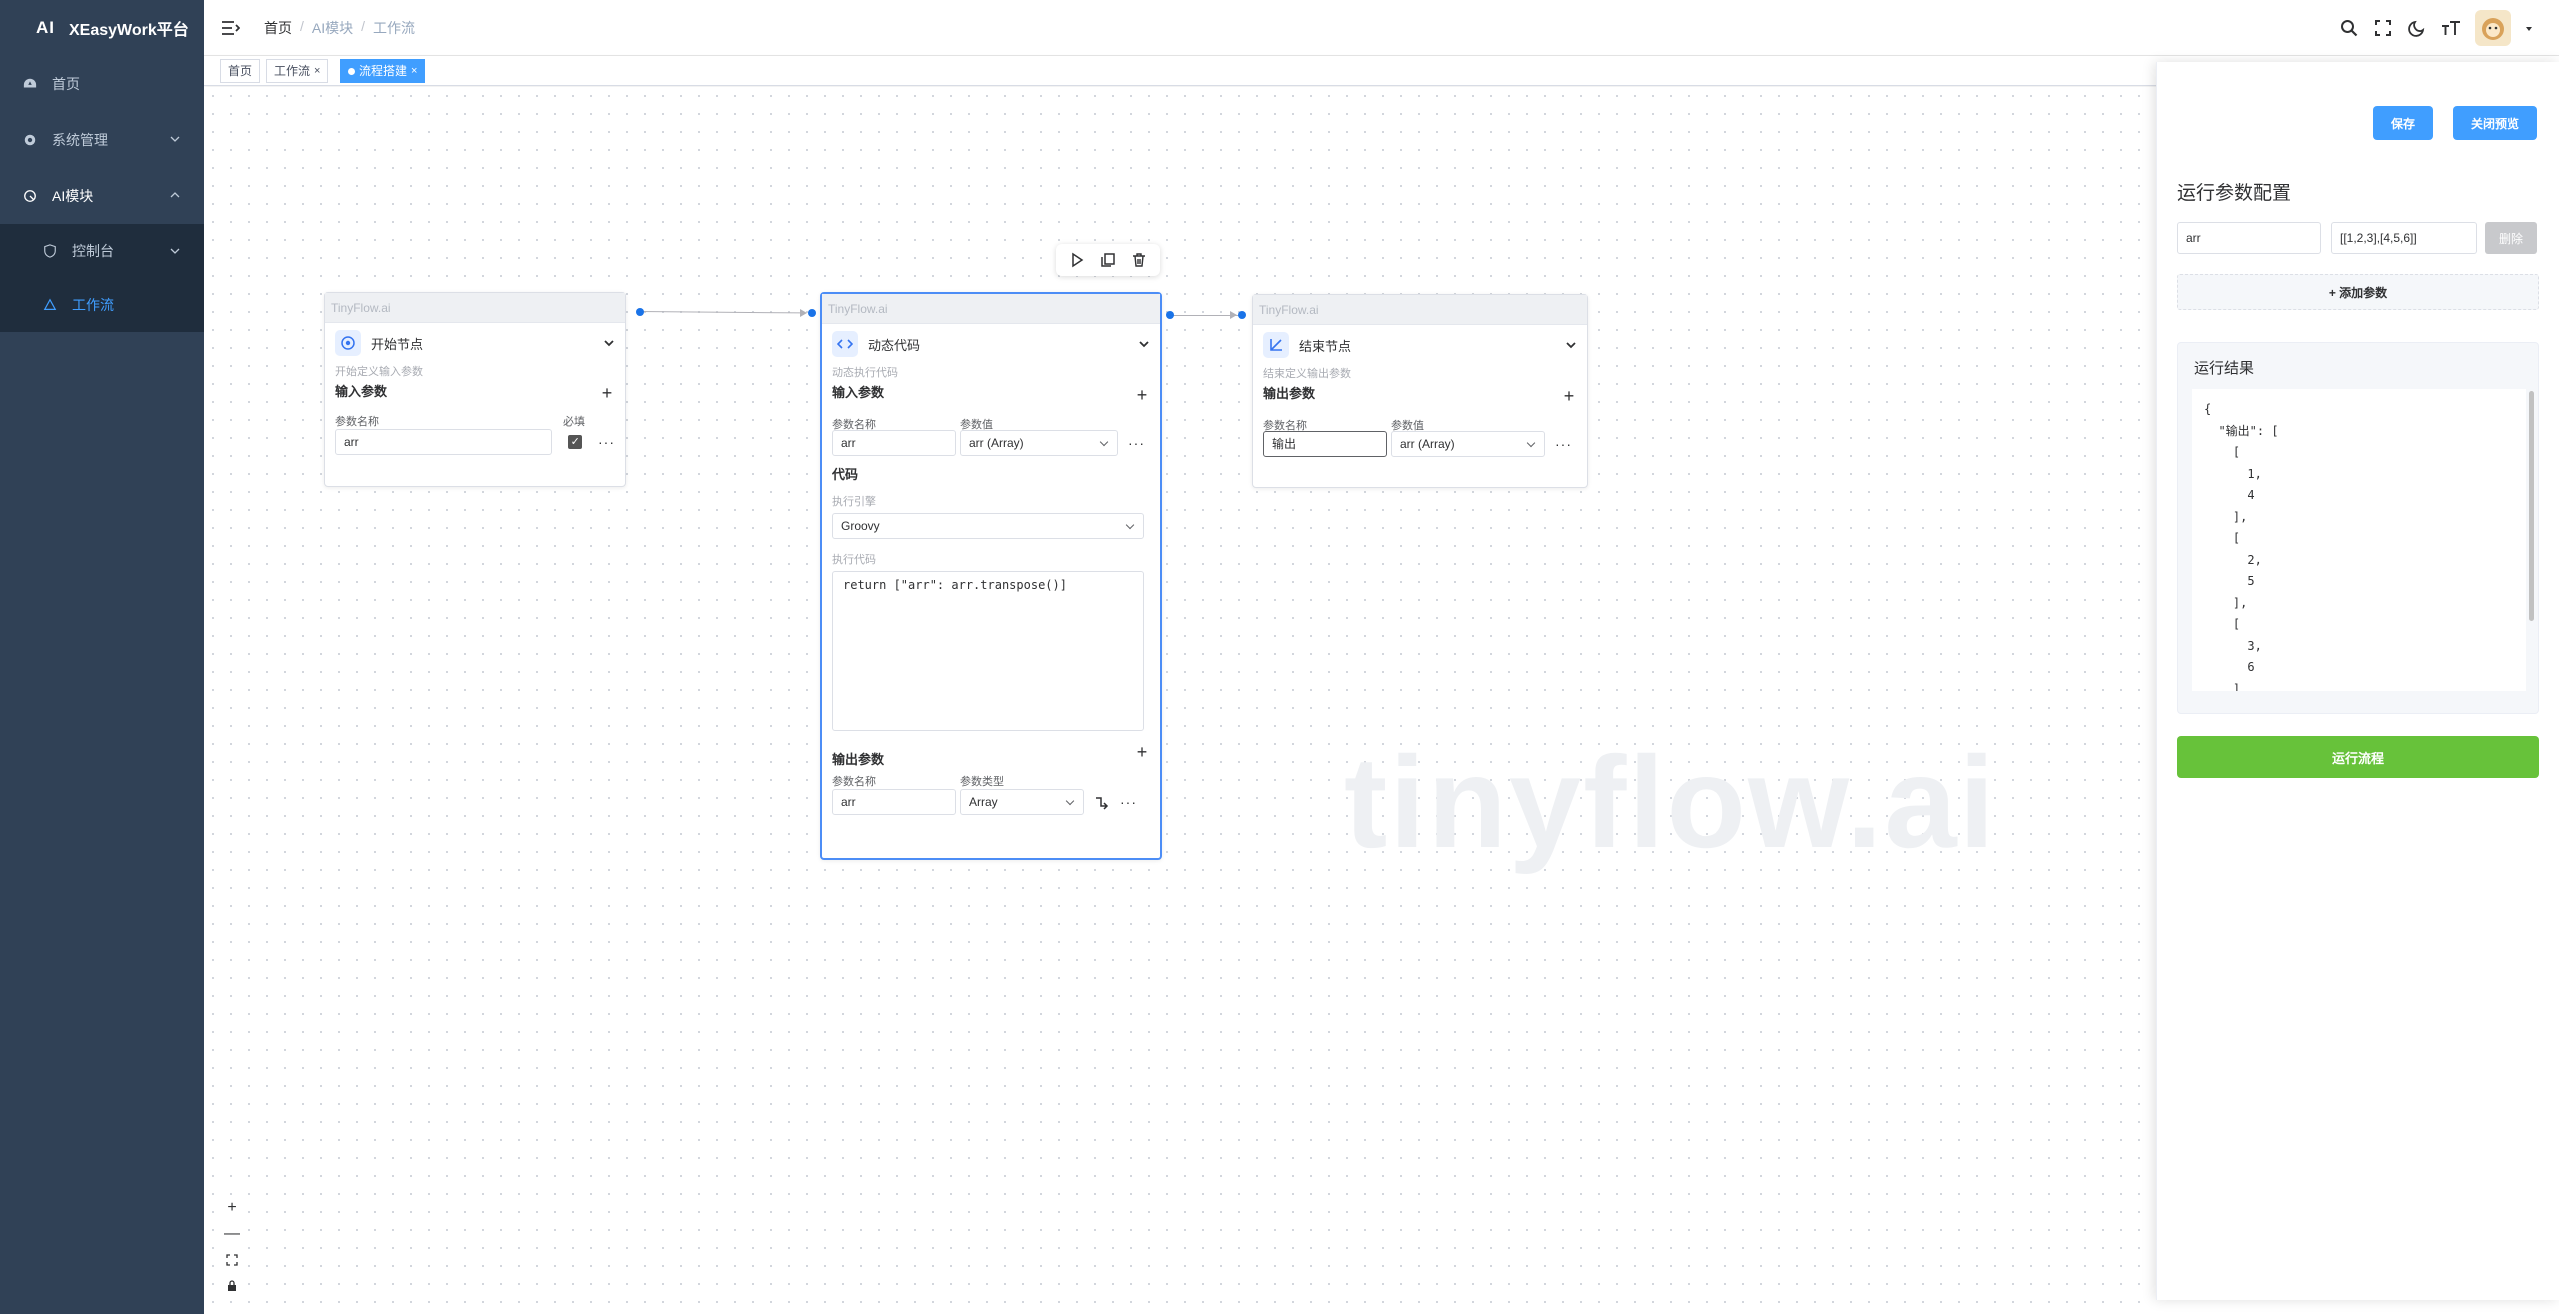 The width and height of the screenshot is (2559, 1314). I want to click on param-row: arr arr (Array) ···, so click(991, 442).